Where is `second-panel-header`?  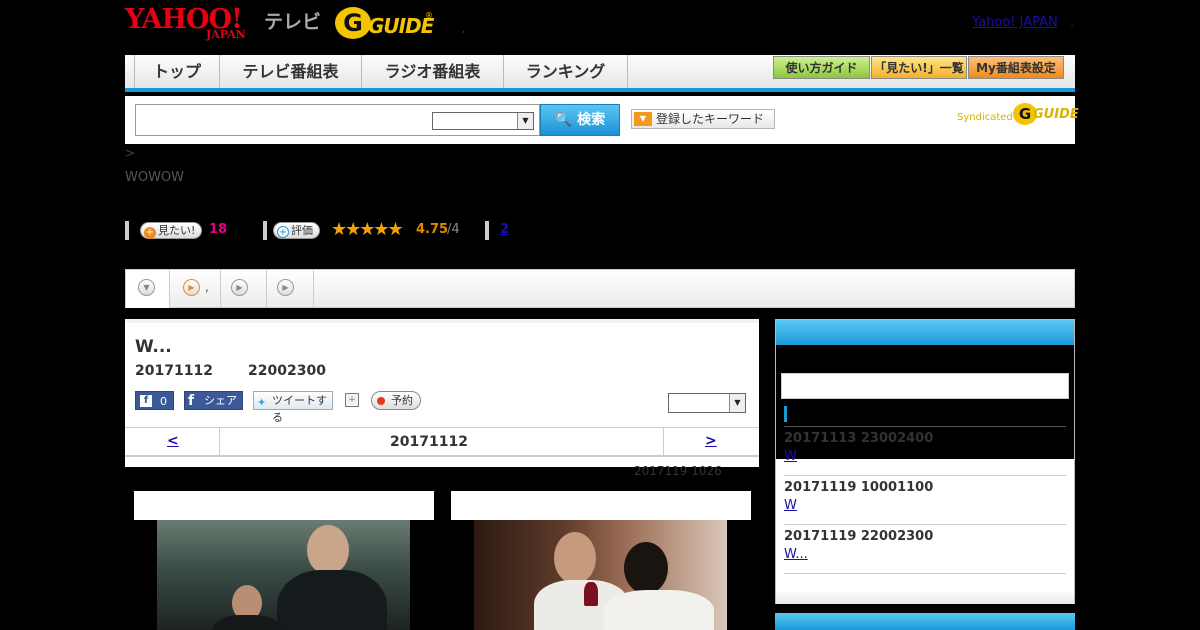
second-panel-header is located at coordinates (925, 621).